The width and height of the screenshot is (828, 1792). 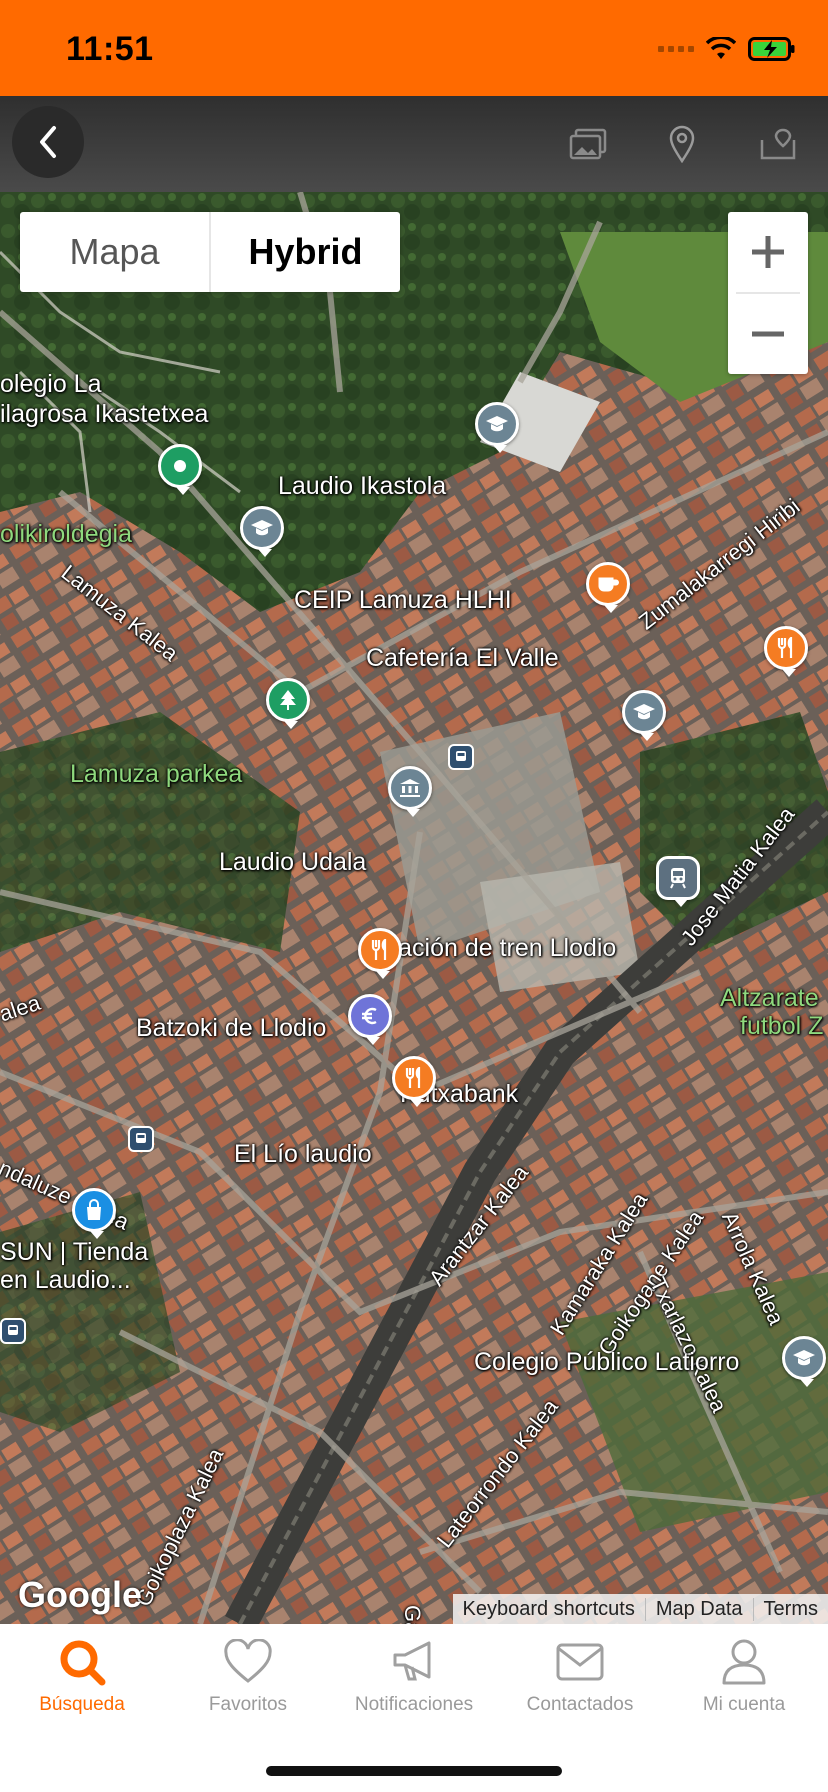 What do you see at coordinates (698, 1609) in the screenshot?
I see `map-data-link: Map Data` at bounding box center [698, 1609].